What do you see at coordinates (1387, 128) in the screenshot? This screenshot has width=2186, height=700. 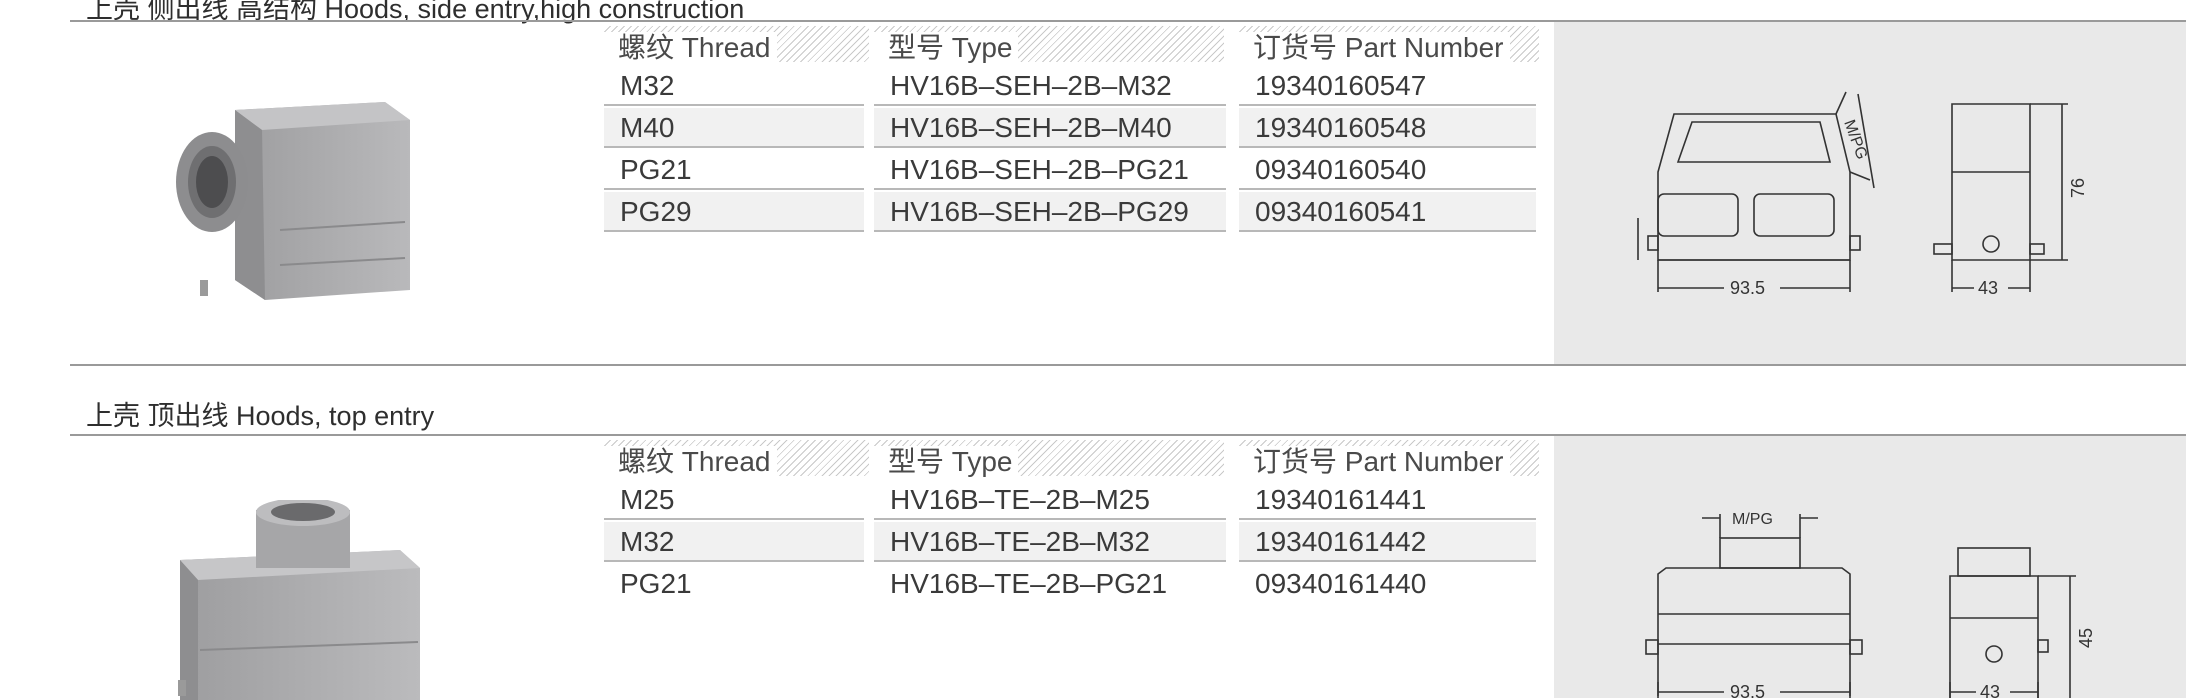 I see `table-row-part-number: 19340160548` at bounding box center [1387, 128].